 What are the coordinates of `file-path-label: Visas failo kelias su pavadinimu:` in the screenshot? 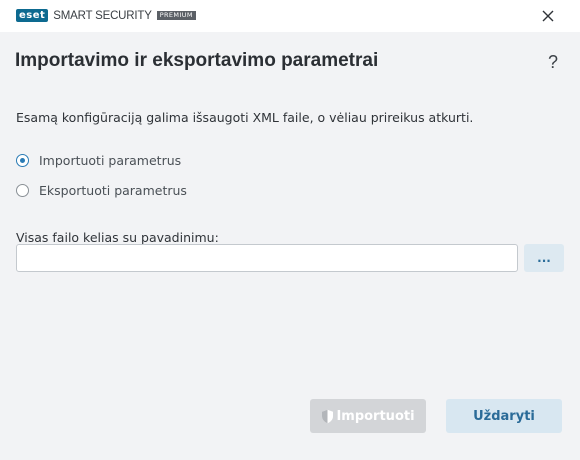 It's located at (117, 237).